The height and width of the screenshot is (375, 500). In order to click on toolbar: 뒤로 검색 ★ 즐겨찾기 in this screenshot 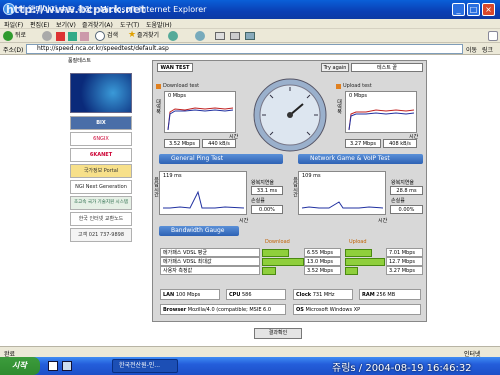, I will do `click(250, 36)`.